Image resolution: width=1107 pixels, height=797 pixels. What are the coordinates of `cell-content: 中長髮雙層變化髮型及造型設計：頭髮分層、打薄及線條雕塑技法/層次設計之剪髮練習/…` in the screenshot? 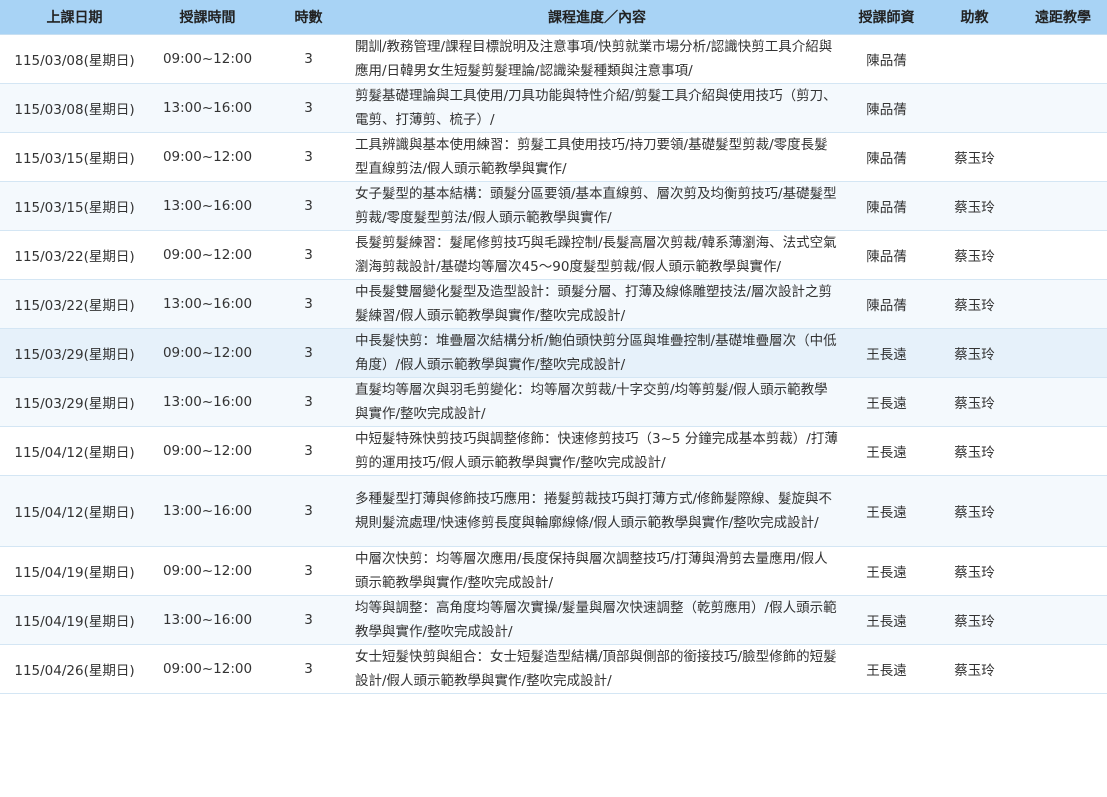 It's located at (597, 304).